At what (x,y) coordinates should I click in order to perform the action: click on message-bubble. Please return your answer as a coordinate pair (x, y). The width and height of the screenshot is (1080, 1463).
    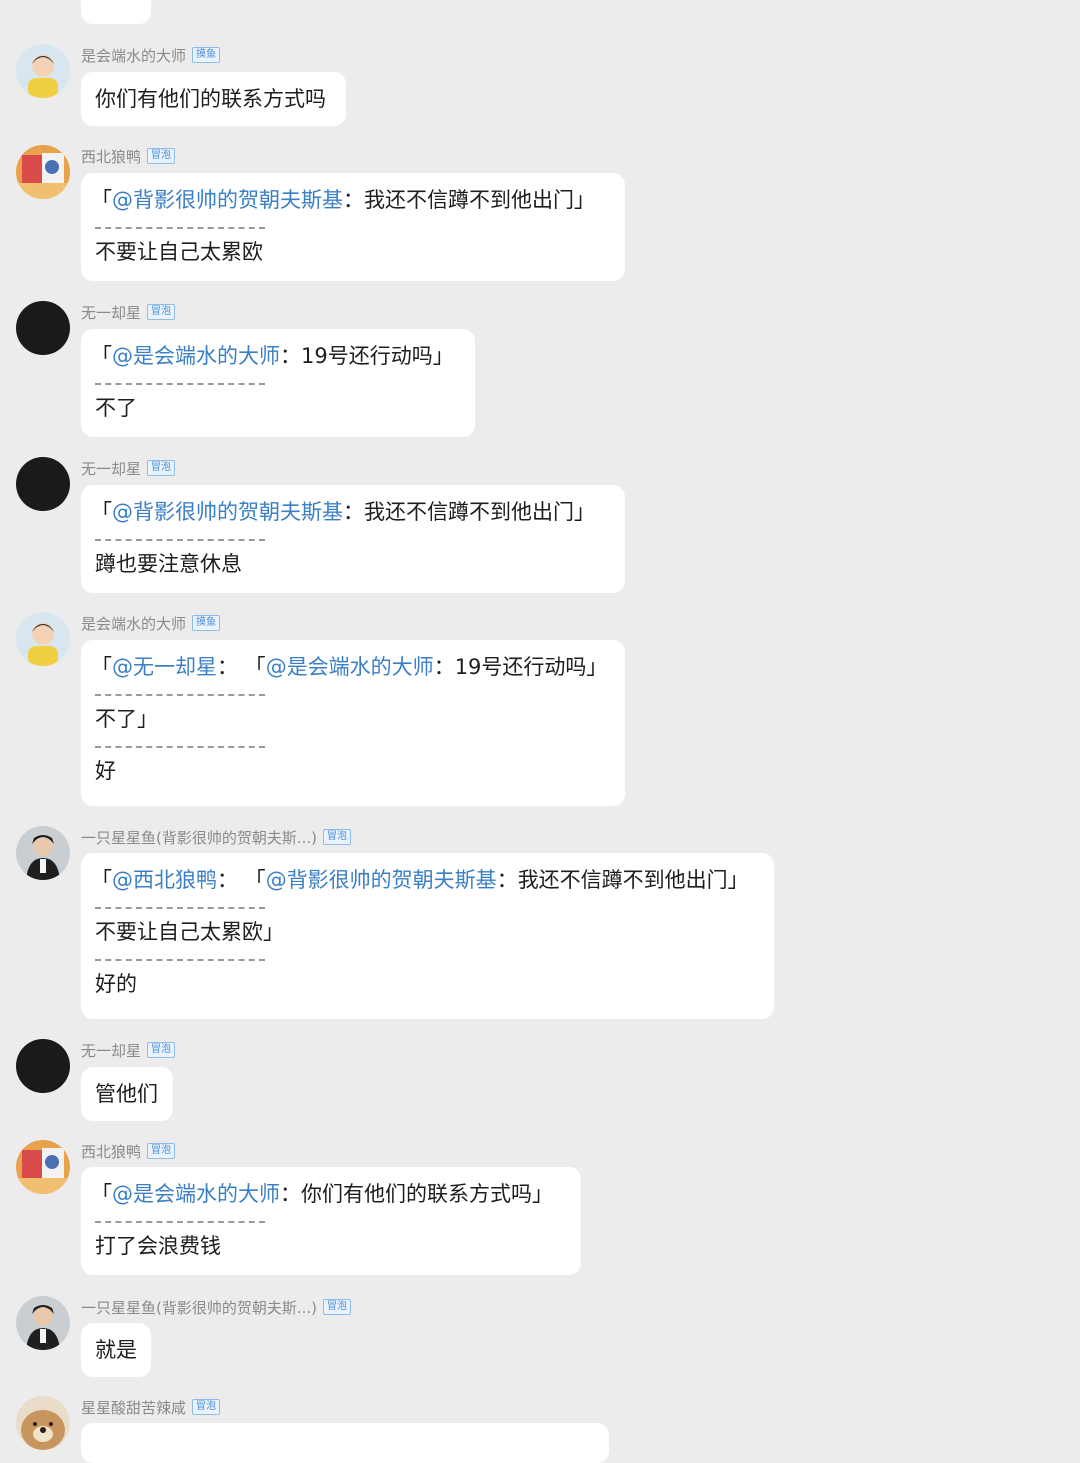
    Looking at the image, I should click on (345, 1443).